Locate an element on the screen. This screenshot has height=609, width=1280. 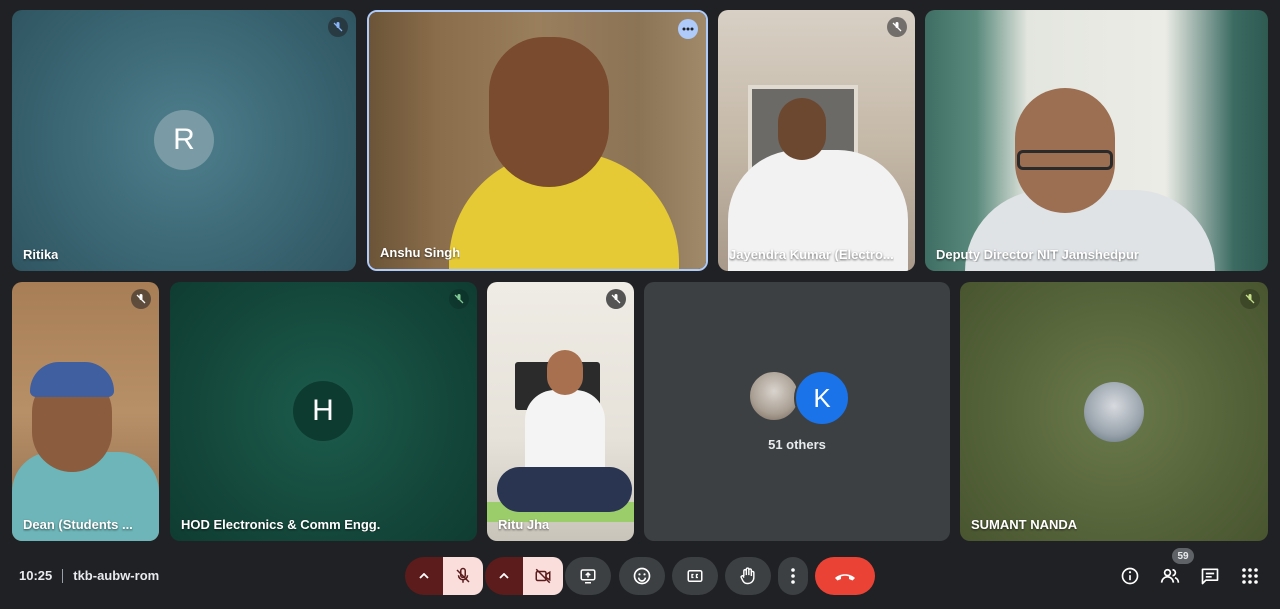
more-vert-icon is located at coordinates (793, 576).